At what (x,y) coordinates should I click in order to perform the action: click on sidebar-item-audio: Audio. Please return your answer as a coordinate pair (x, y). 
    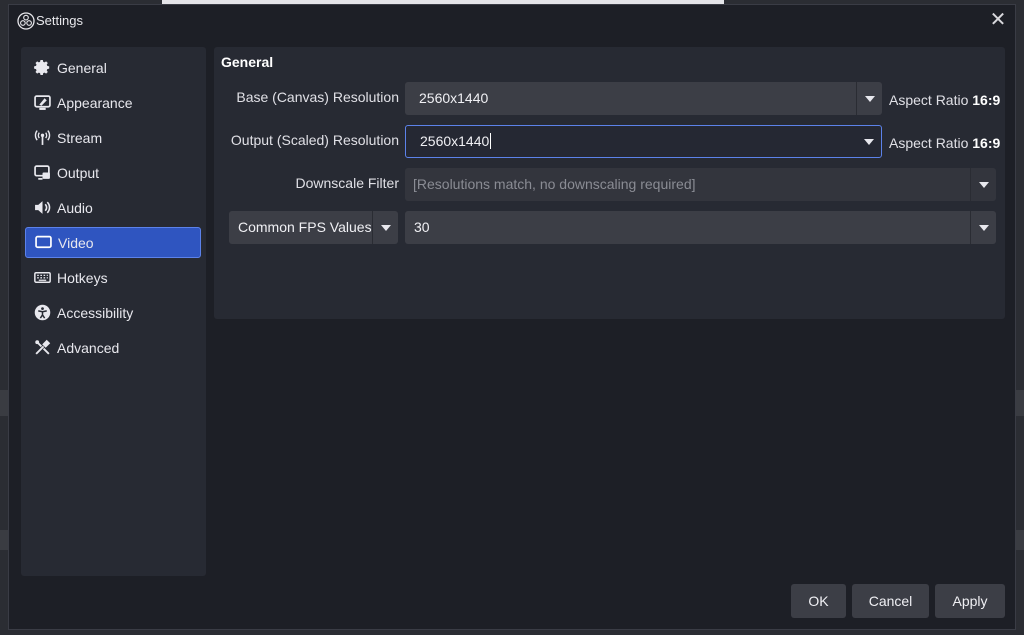
    Looking at the image, I should click on (113, 207).